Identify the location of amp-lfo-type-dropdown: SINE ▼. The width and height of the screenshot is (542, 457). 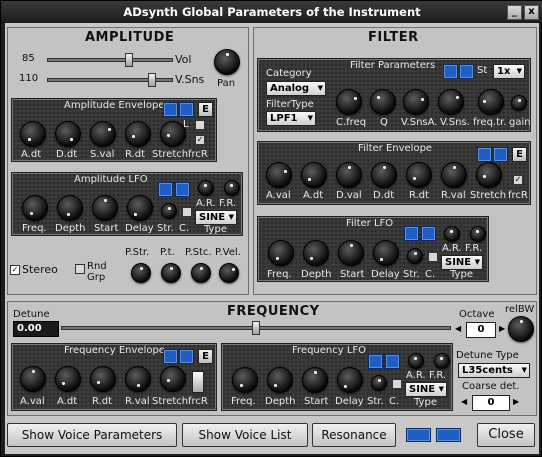
(216, 217).